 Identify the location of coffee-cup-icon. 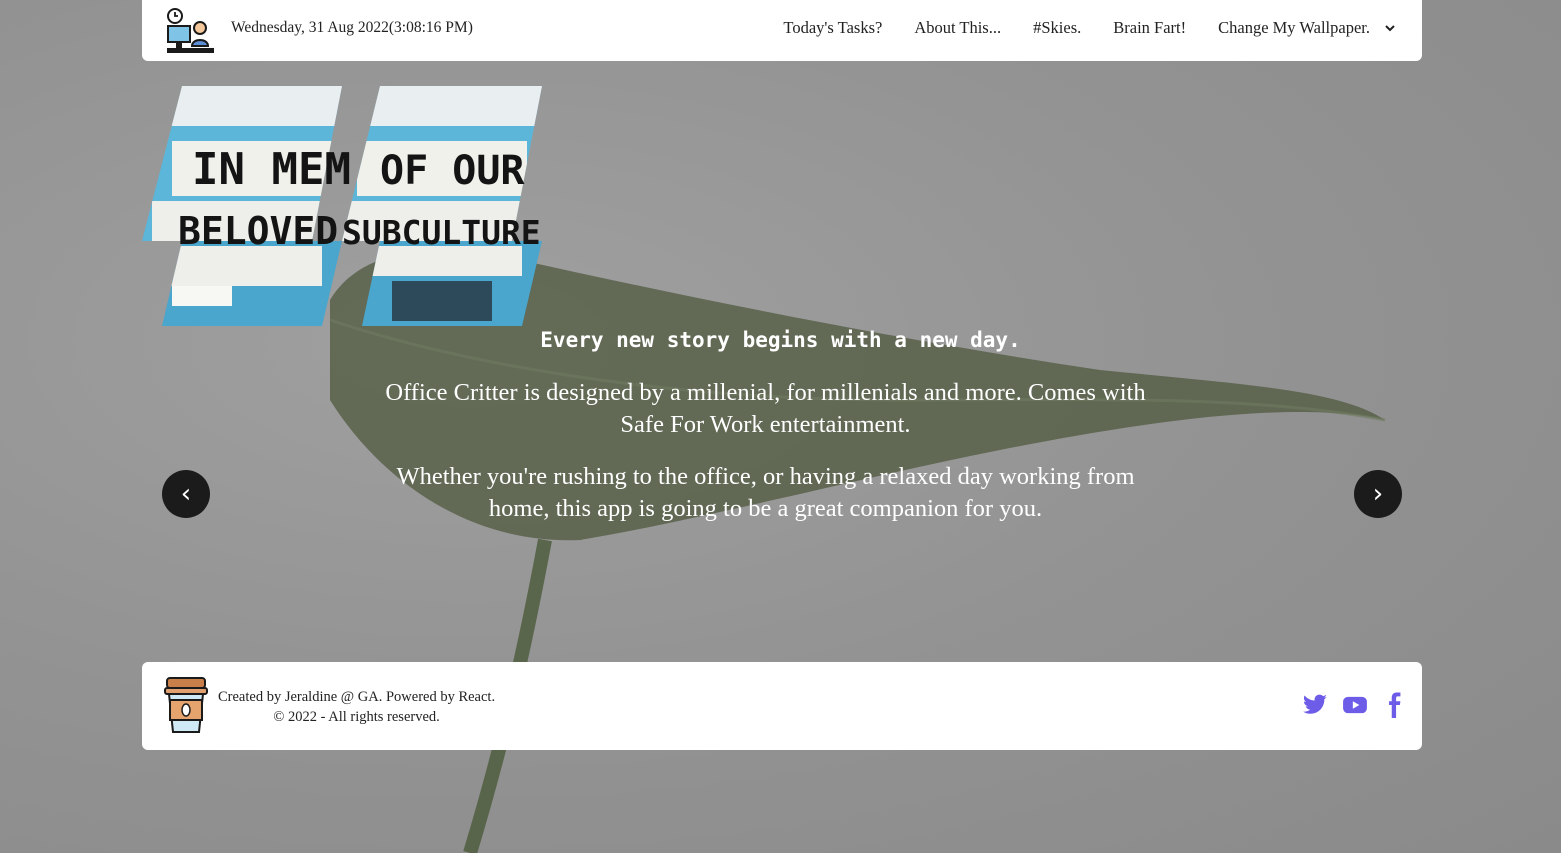
(186, 705).